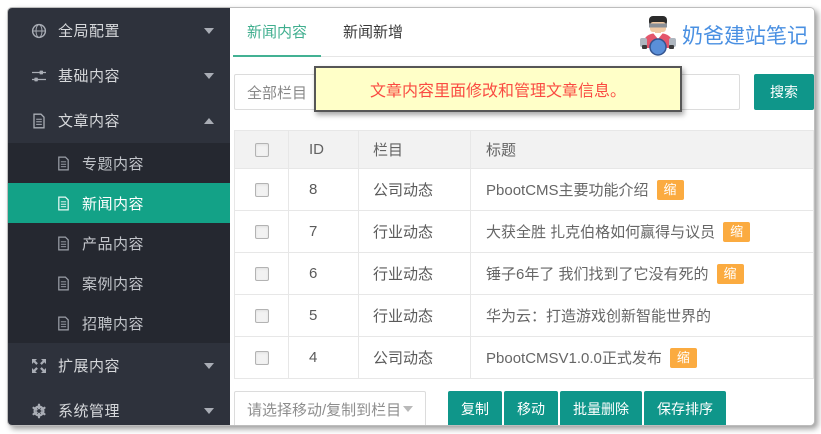 This screenshot has height=434, width=821. What do you see at coordinates (373, 38) in the screenshot?
I see `tab-news-add: 新闻新增` at bounding box center [373, 38].